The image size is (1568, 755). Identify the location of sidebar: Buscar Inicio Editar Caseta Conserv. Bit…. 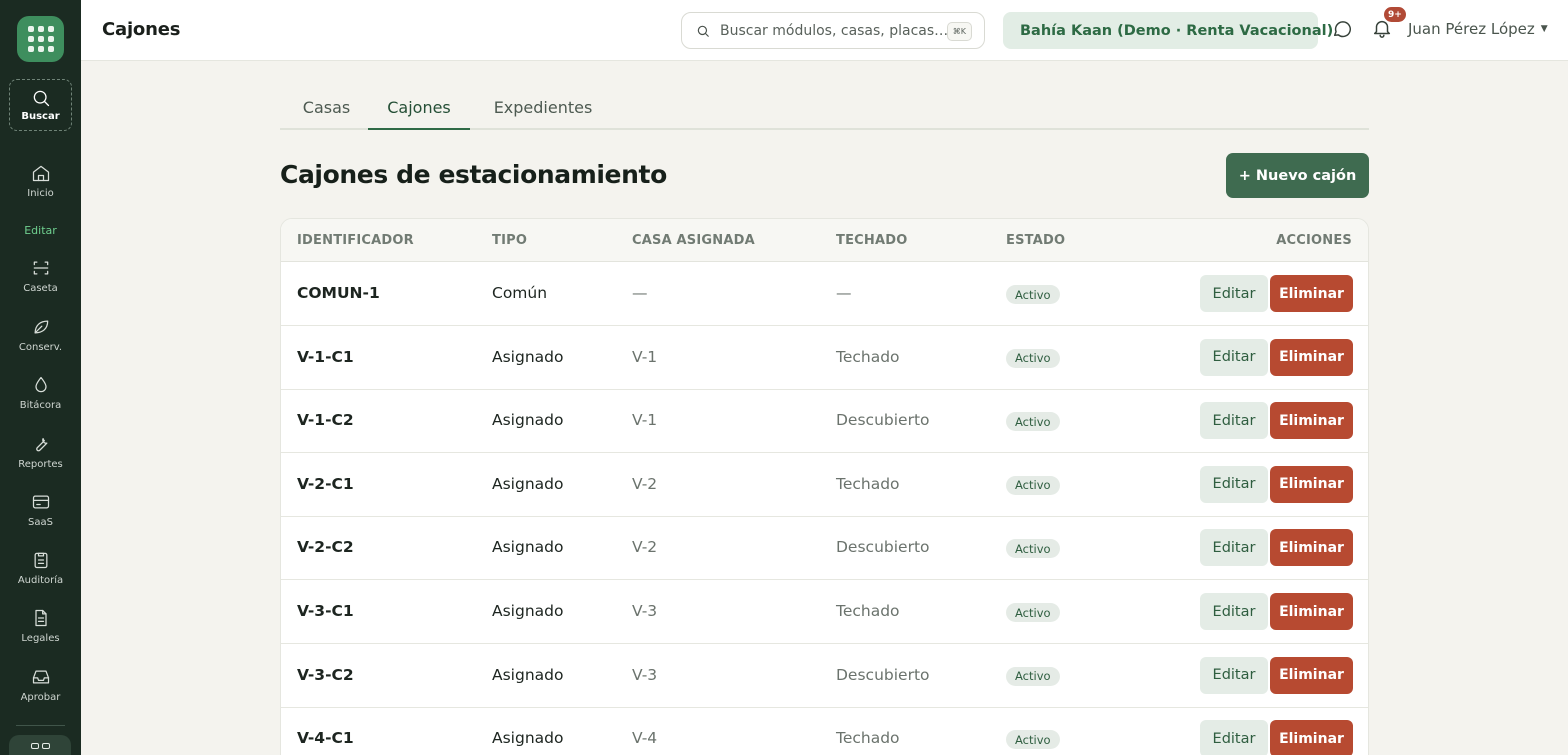
(40, 377).